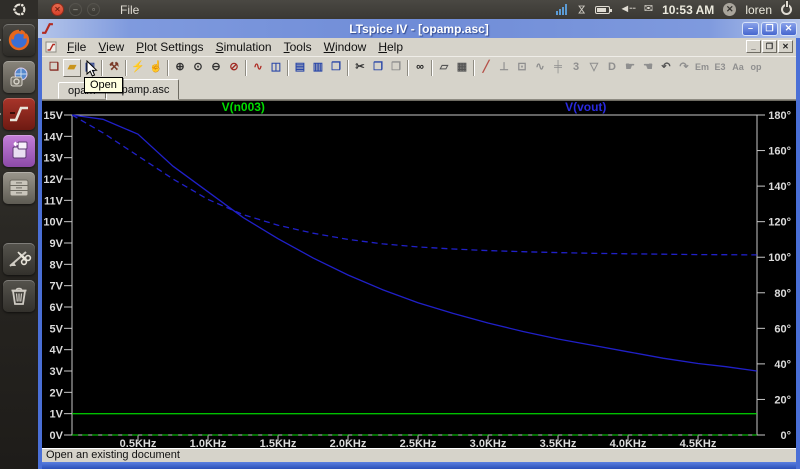 The width and height of the screenshot is (800, 469). I want to click on menu-tools: Tools, so click(298, 47).